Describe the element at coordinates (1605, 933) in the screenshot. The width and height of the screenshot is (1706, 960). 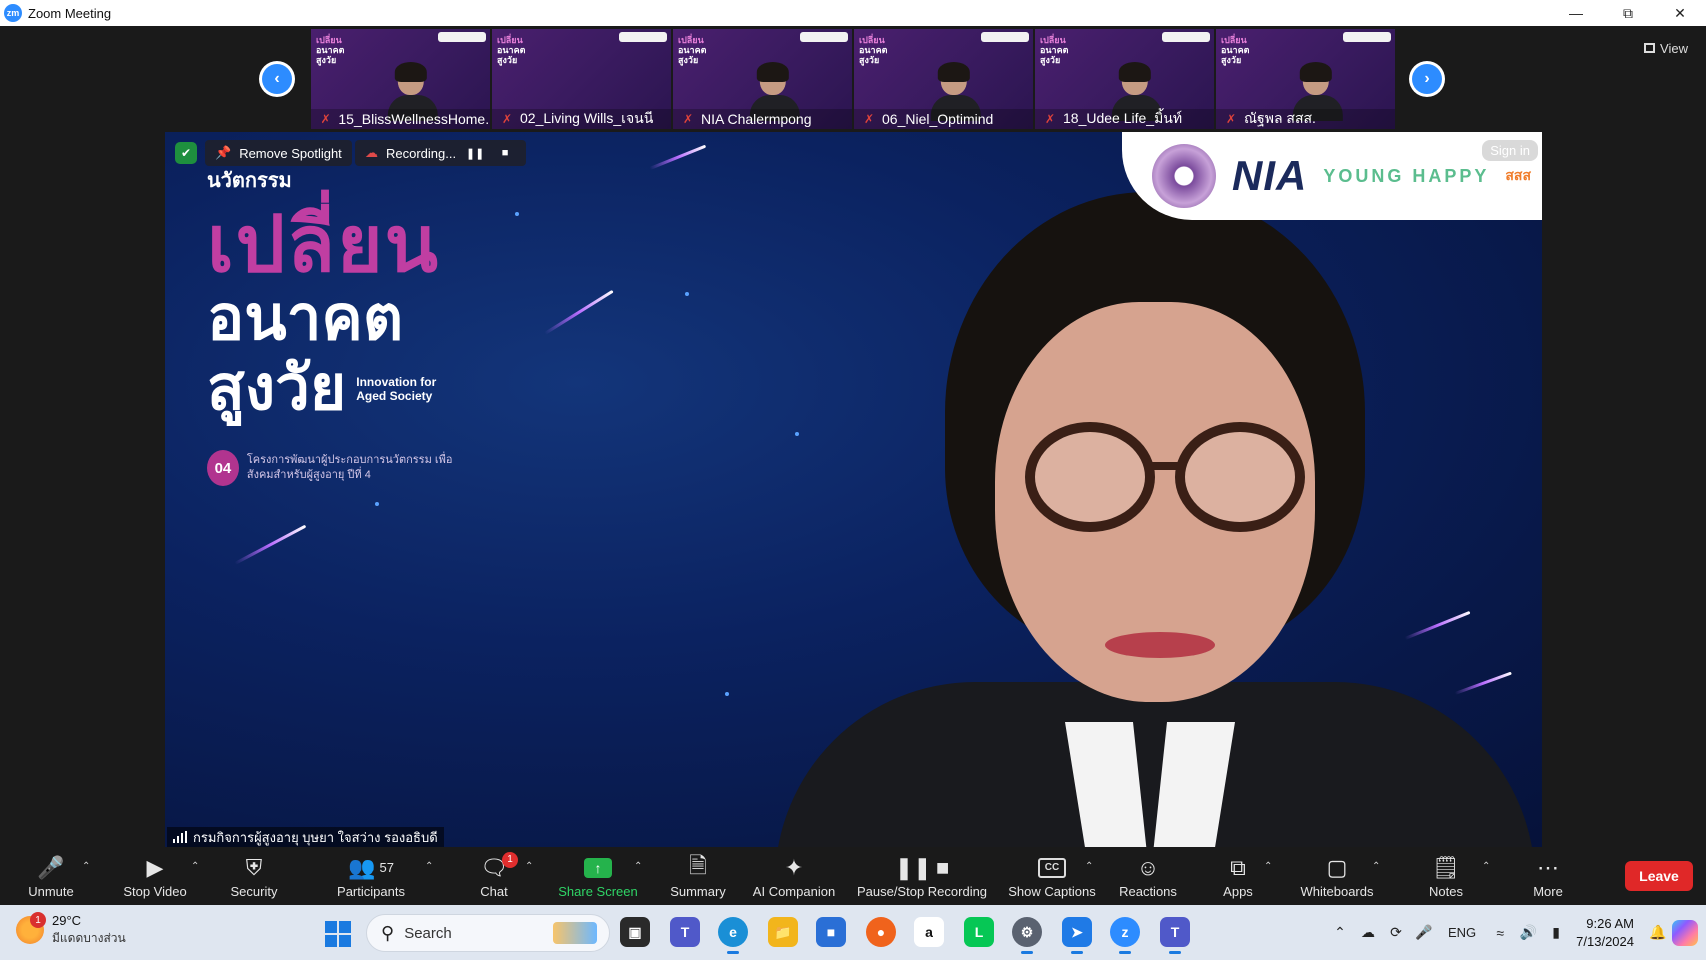
I see `clock: 9:26 AM 7/13/2024` at that location.